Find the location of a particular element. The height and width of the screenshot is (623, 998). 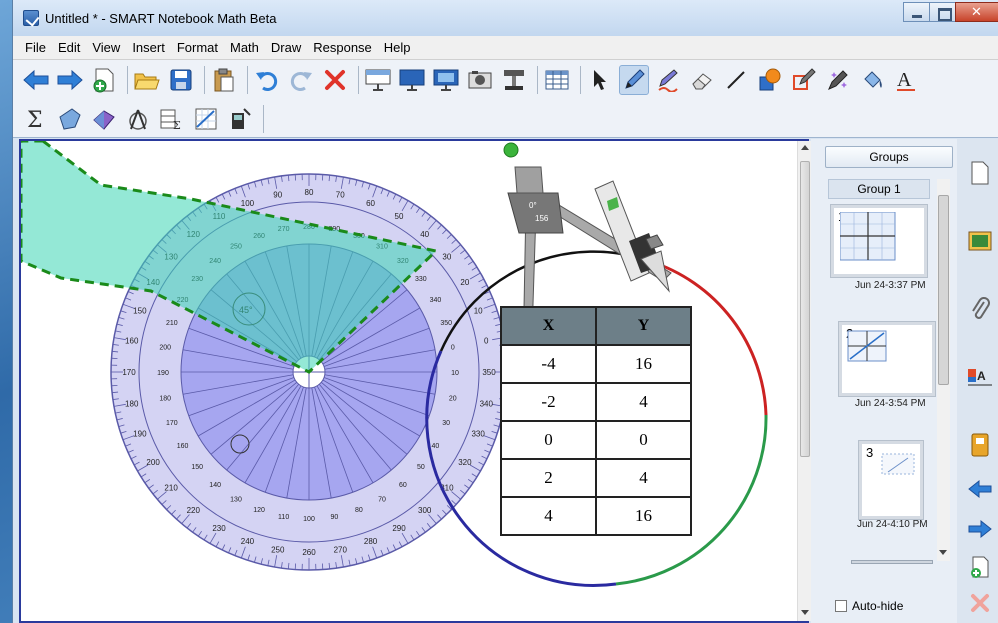

line-tool-button is located at coordinates (736, 80).